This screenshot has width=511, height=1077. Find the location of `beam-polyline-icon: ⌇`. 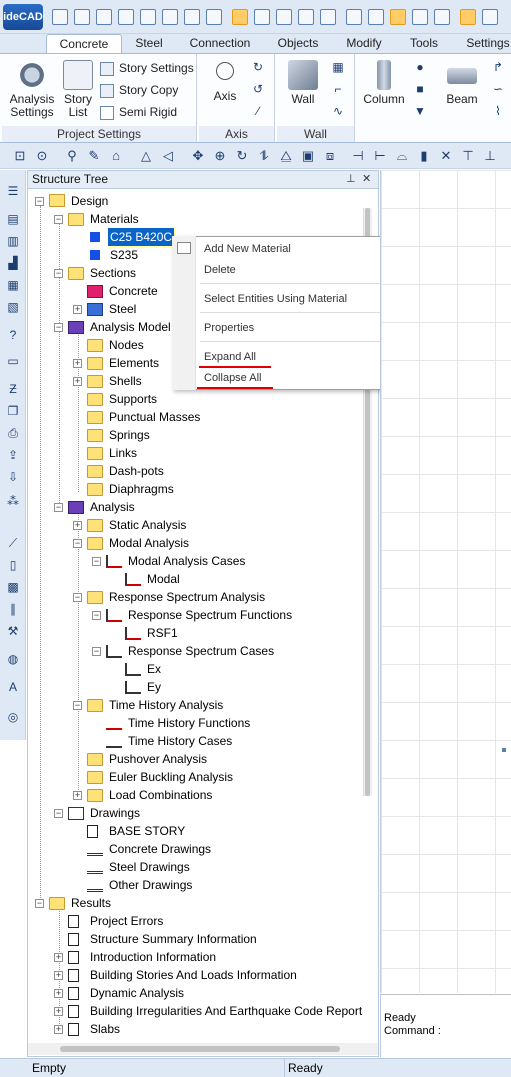

beam-polyline-icon: ⌇ is located at coordinates (498, 111).